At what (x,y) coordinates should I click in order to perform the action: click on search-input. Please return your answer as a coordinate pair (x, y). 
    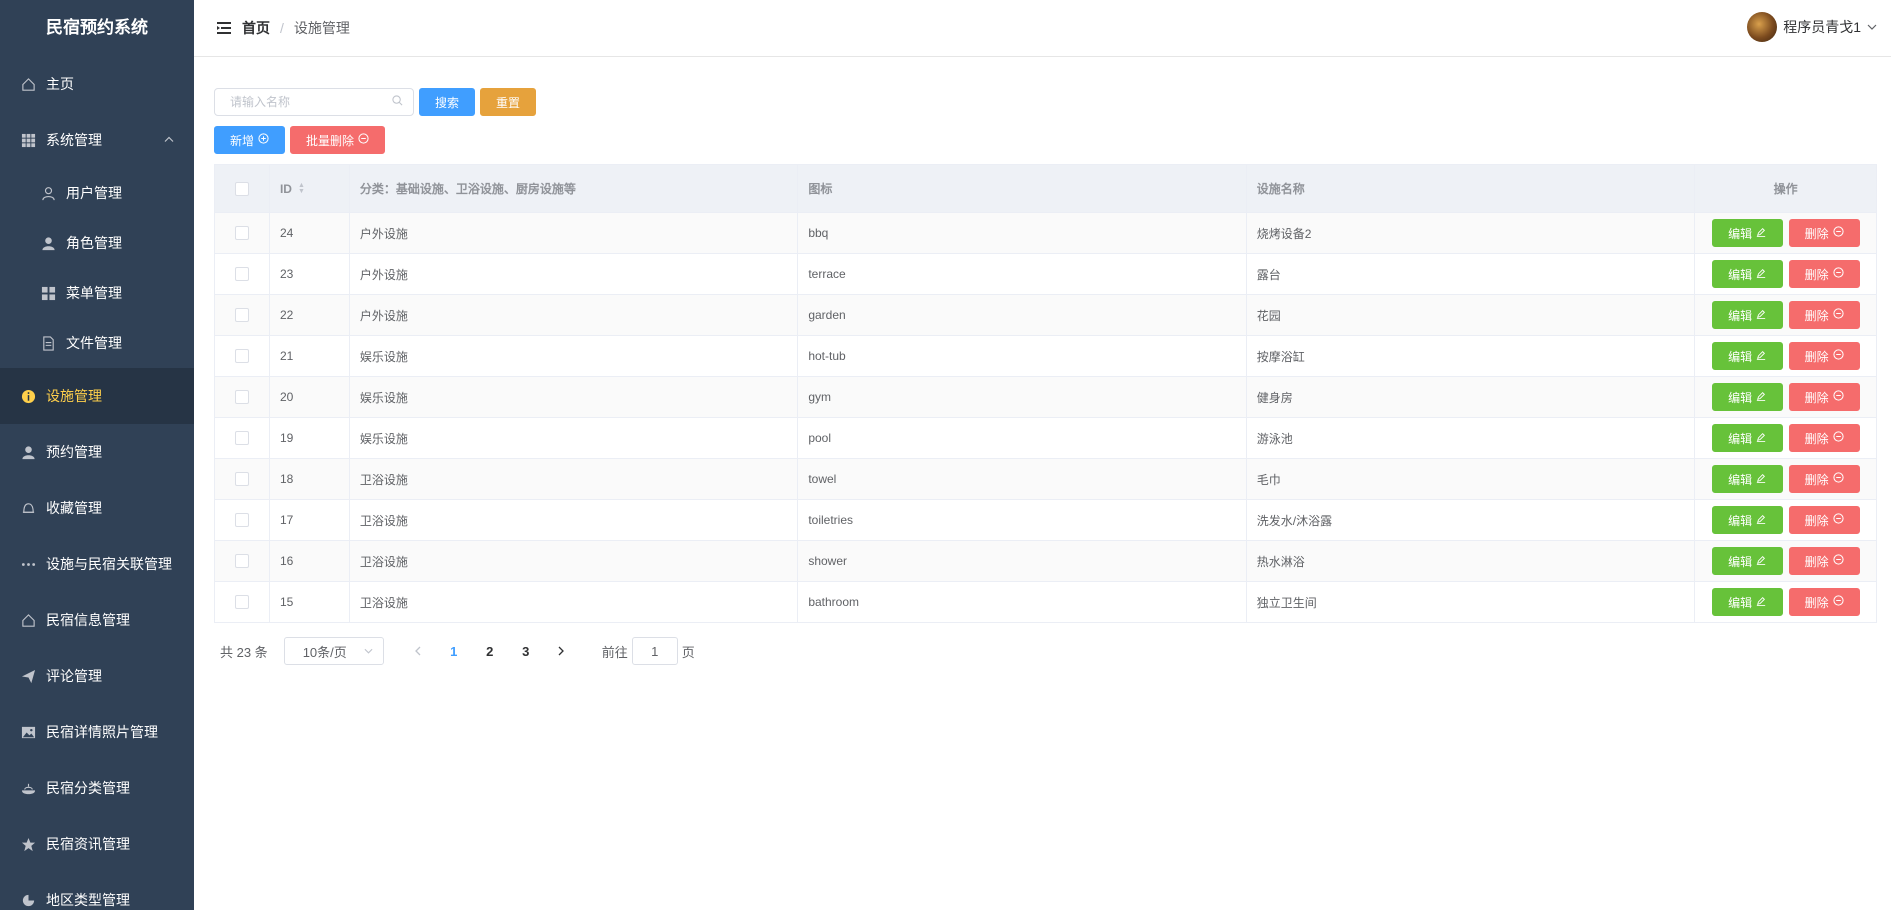
    Looking at the image, I should click on (311, 102).